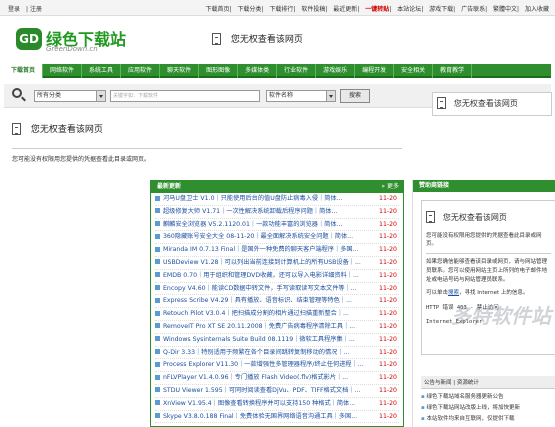 The width and height of the screenshot is (555, 427). What do you see at coordinates (249, 9) in the screenshot?
I see `top-link-category: 下载分类` at bounding box center [249, 9].